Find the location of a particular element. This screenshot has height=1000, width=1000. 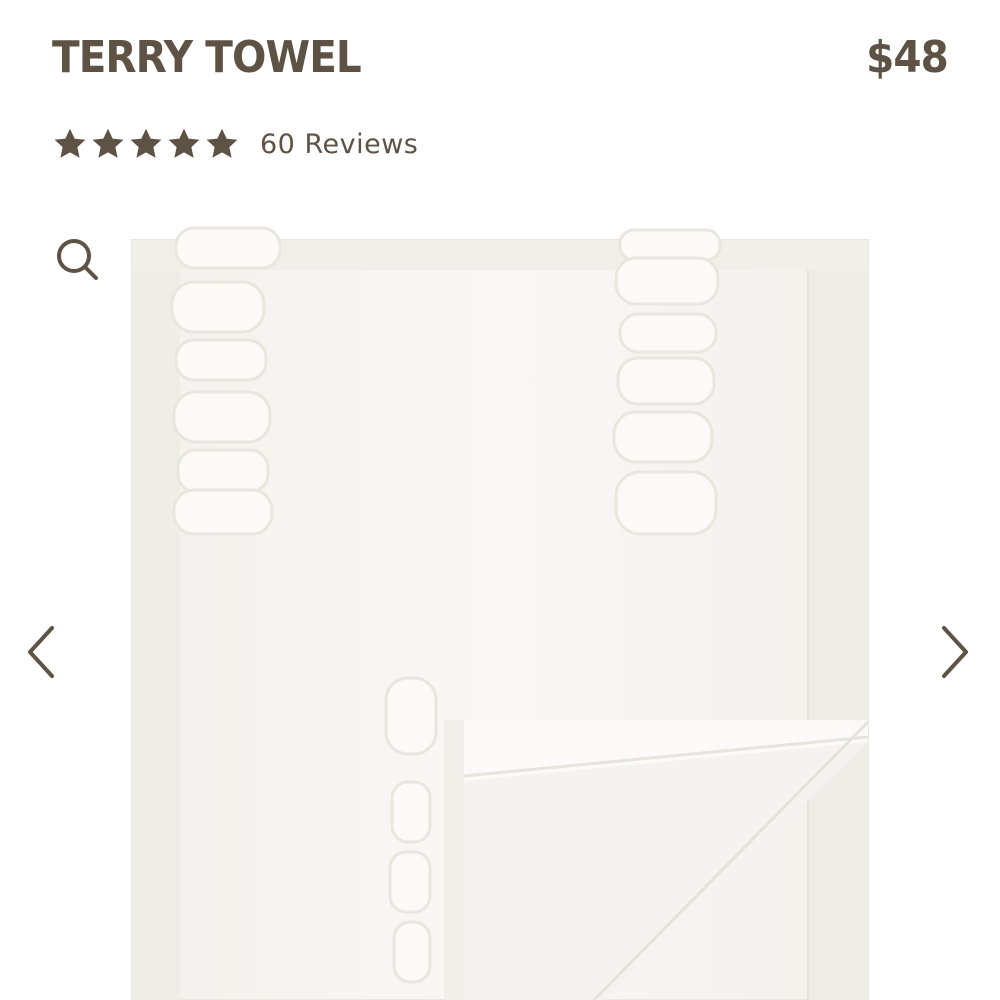

zoom-button is located at coordinates (78, 260).